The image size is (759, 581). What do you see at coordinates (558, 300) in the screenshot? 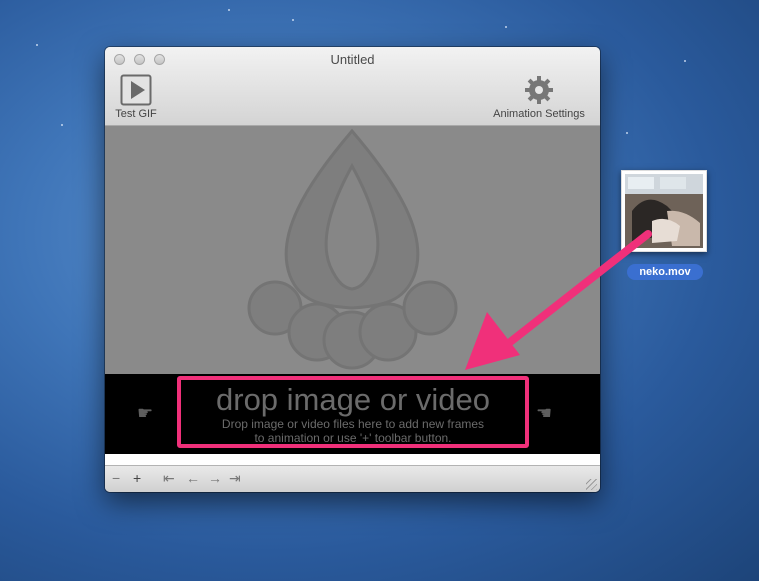
I see `annotation-arrow` at bounding box center [558, 300].